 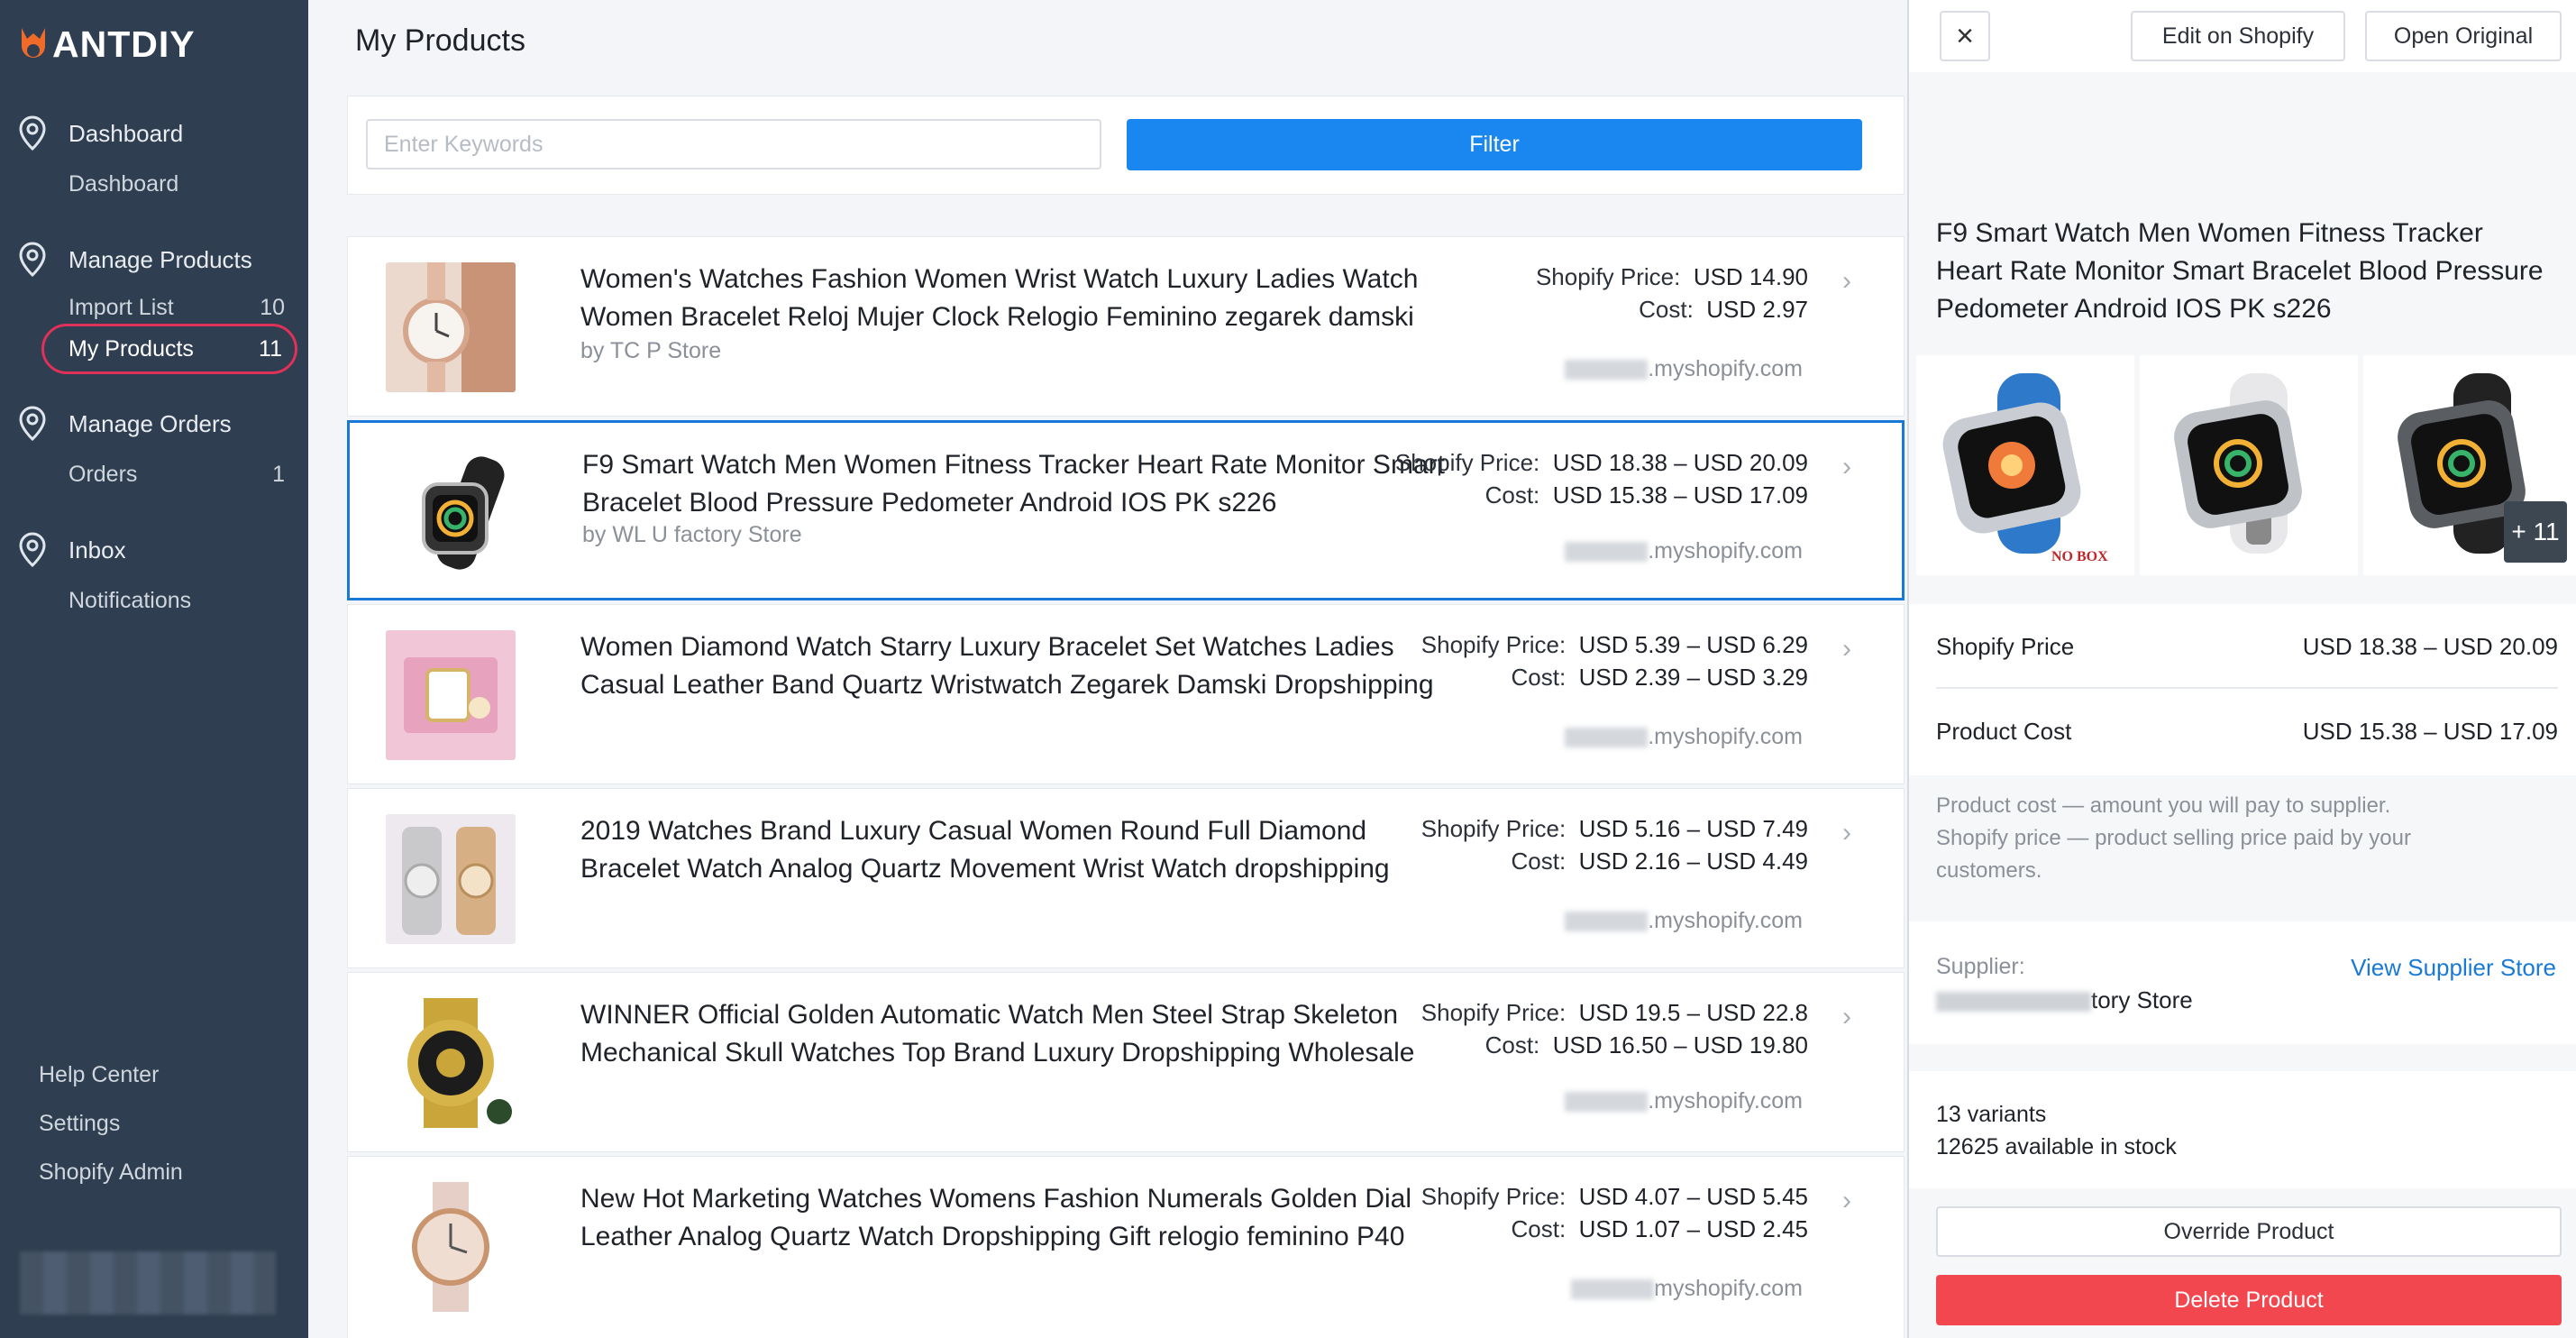 I want to click on shopify-price: USD 14.90, so click(x=1750, y=276).